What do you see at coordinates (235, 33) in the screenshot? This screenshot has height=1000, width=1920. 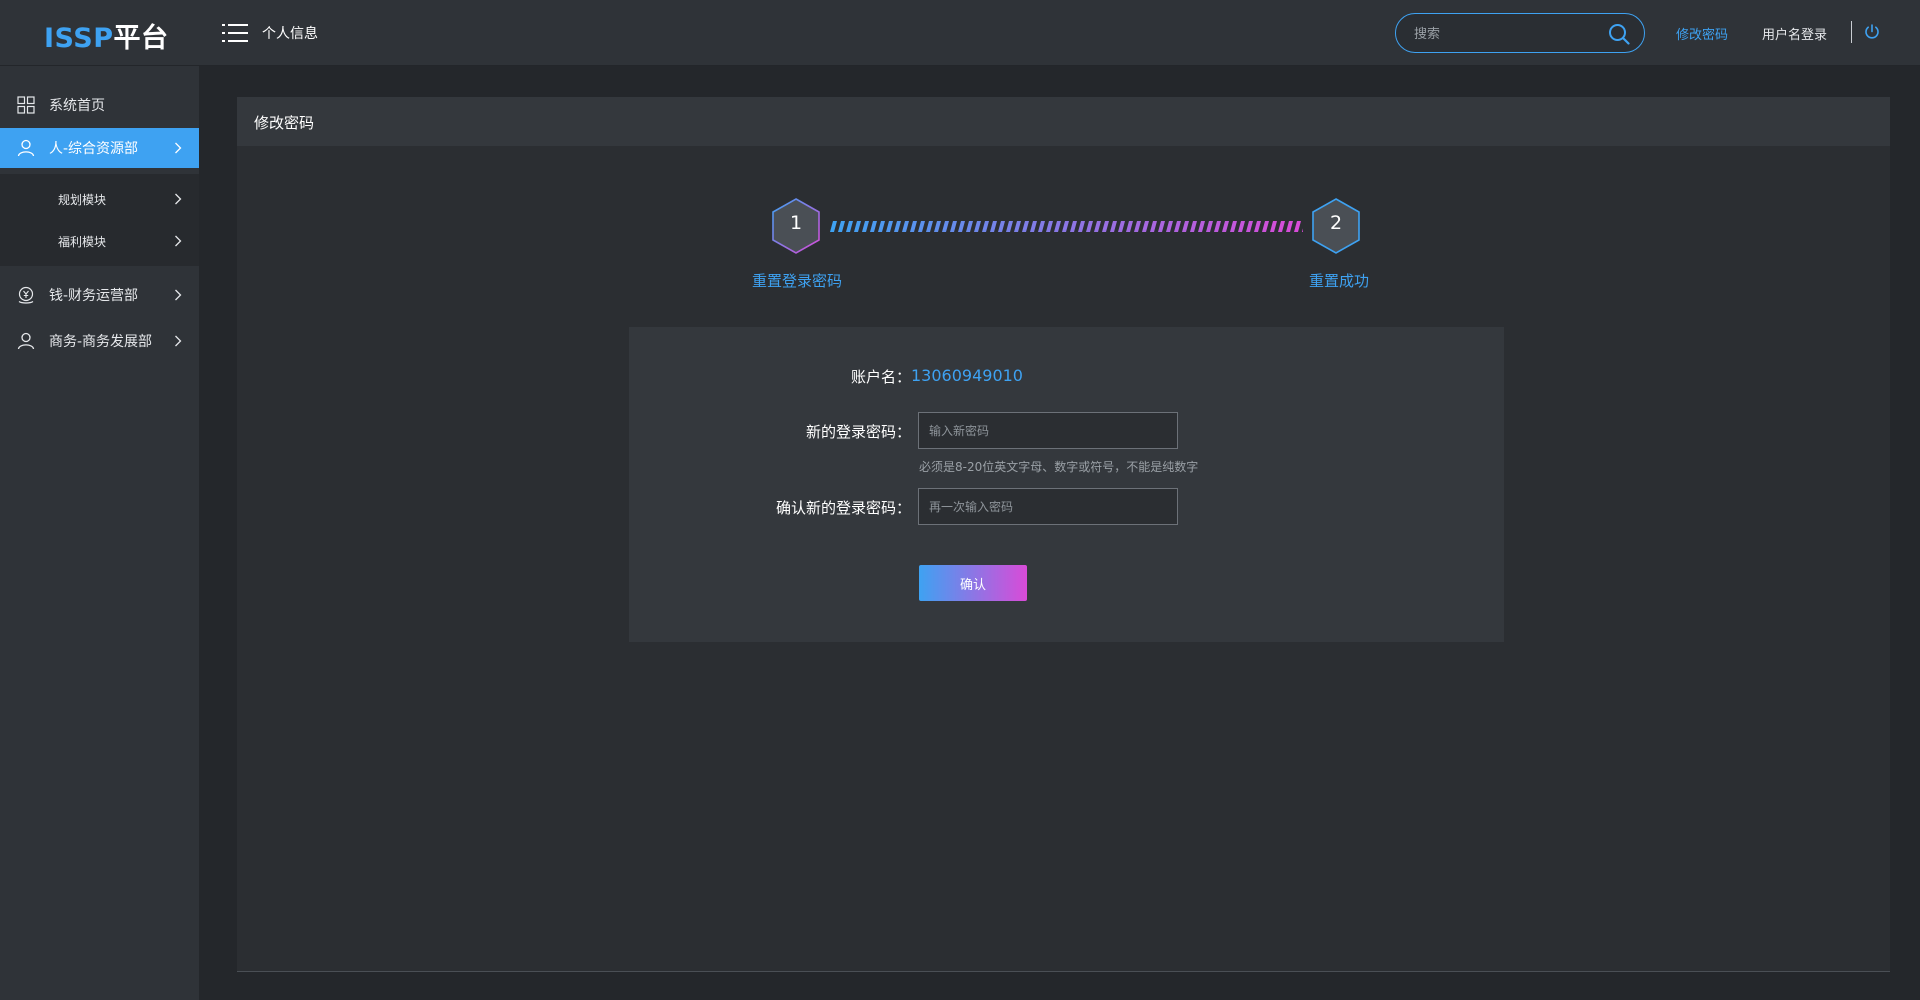 I see `menu-toggle-icon` at bounding box center [235, 33].